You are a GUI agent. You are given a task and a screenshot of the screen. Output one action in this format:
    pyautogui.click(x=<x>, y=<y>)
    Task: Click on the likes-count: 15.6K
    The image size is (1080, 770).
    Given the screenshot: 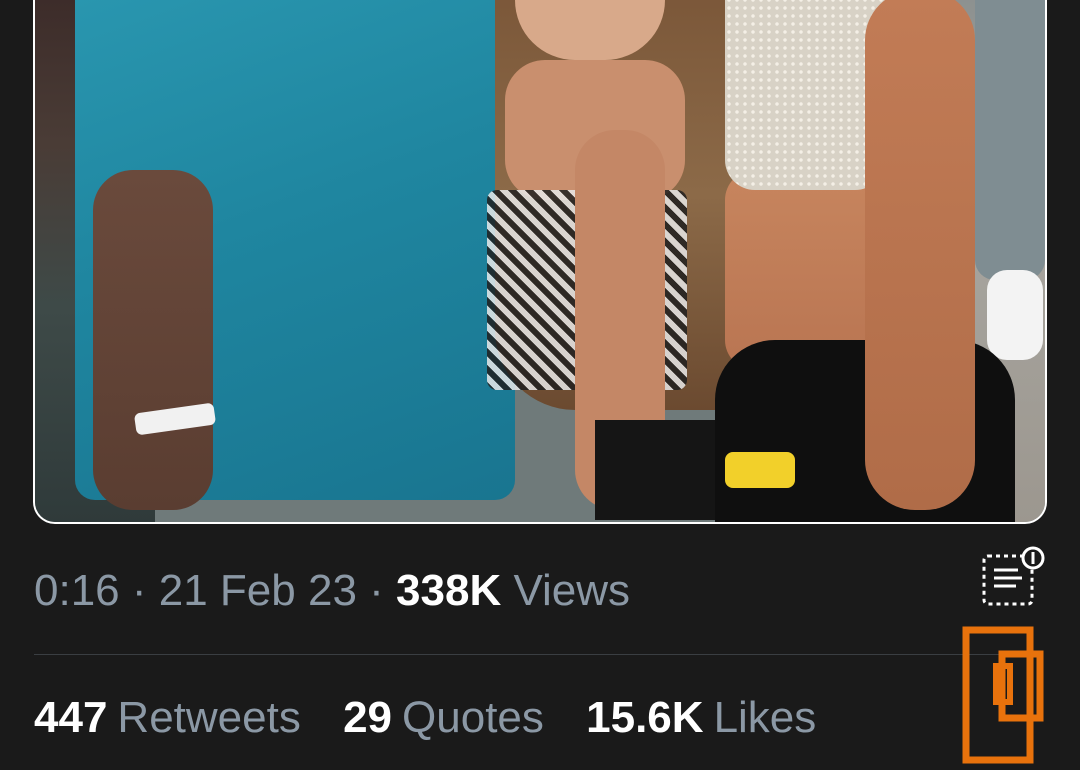 What is the action you would take?
    pyautogui.click(x=645, y=717)
    